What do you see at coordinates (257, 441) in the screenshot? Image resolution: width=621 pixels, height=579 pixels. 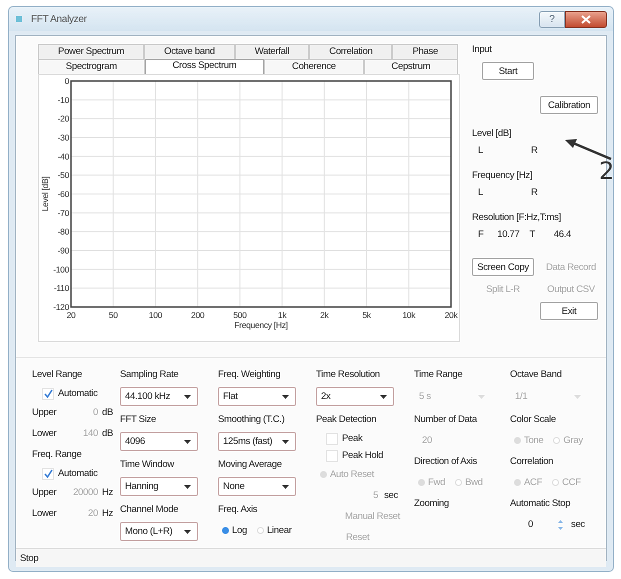 I see `dropdown: 125ms (fast)` at bounding box center [257, 441].